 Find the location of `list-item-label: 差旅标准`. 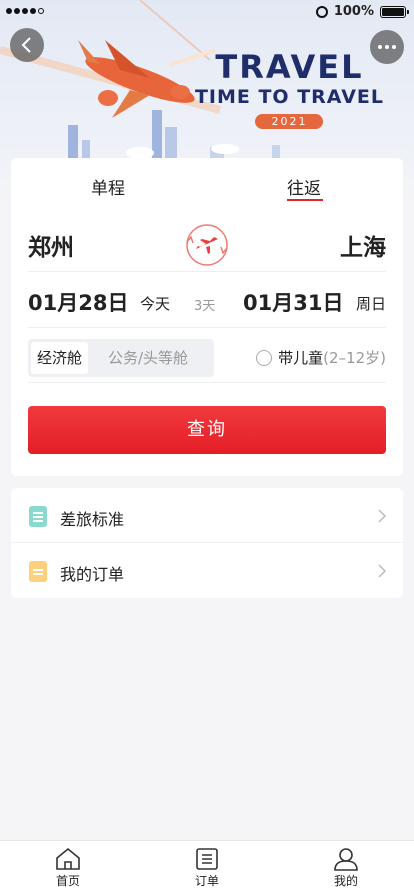

list-item-label: 差旅标准 is located at coordinates (92, 519).